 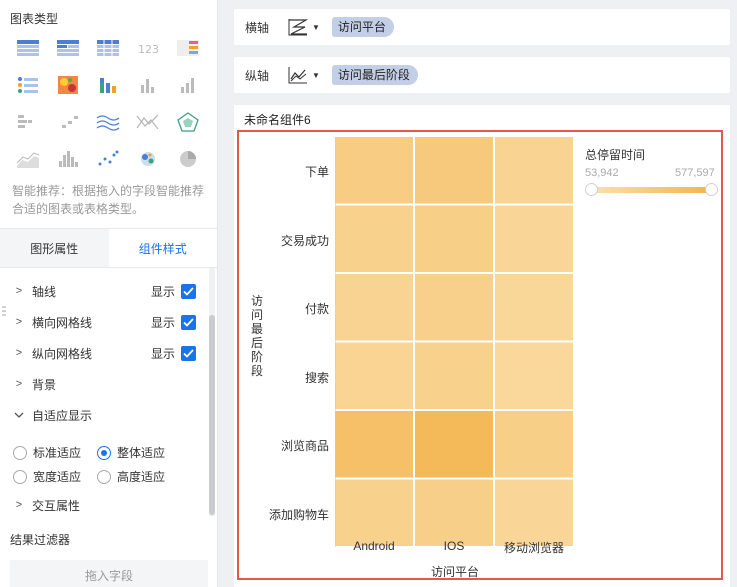 I want to click on list-indicator-icon, so click(x=28, y=85).